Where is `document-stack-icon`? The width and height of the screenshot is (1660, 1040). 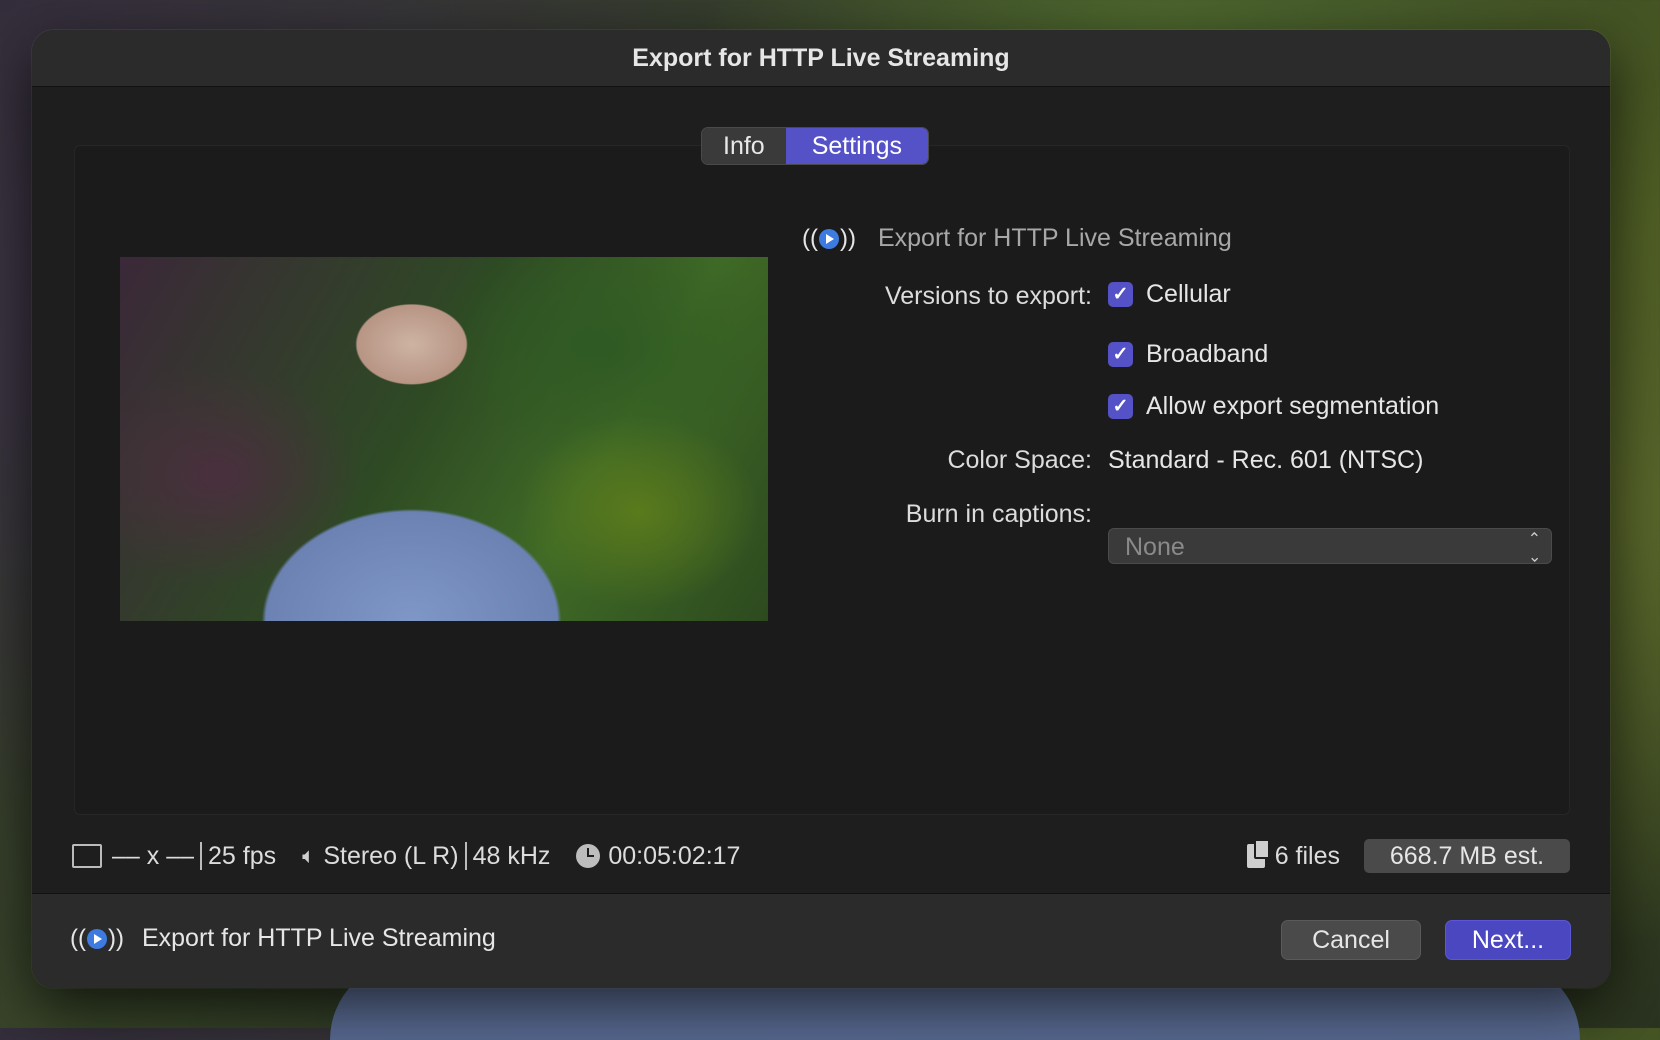
document-stack-icon is located at coordinates (1258, 853).